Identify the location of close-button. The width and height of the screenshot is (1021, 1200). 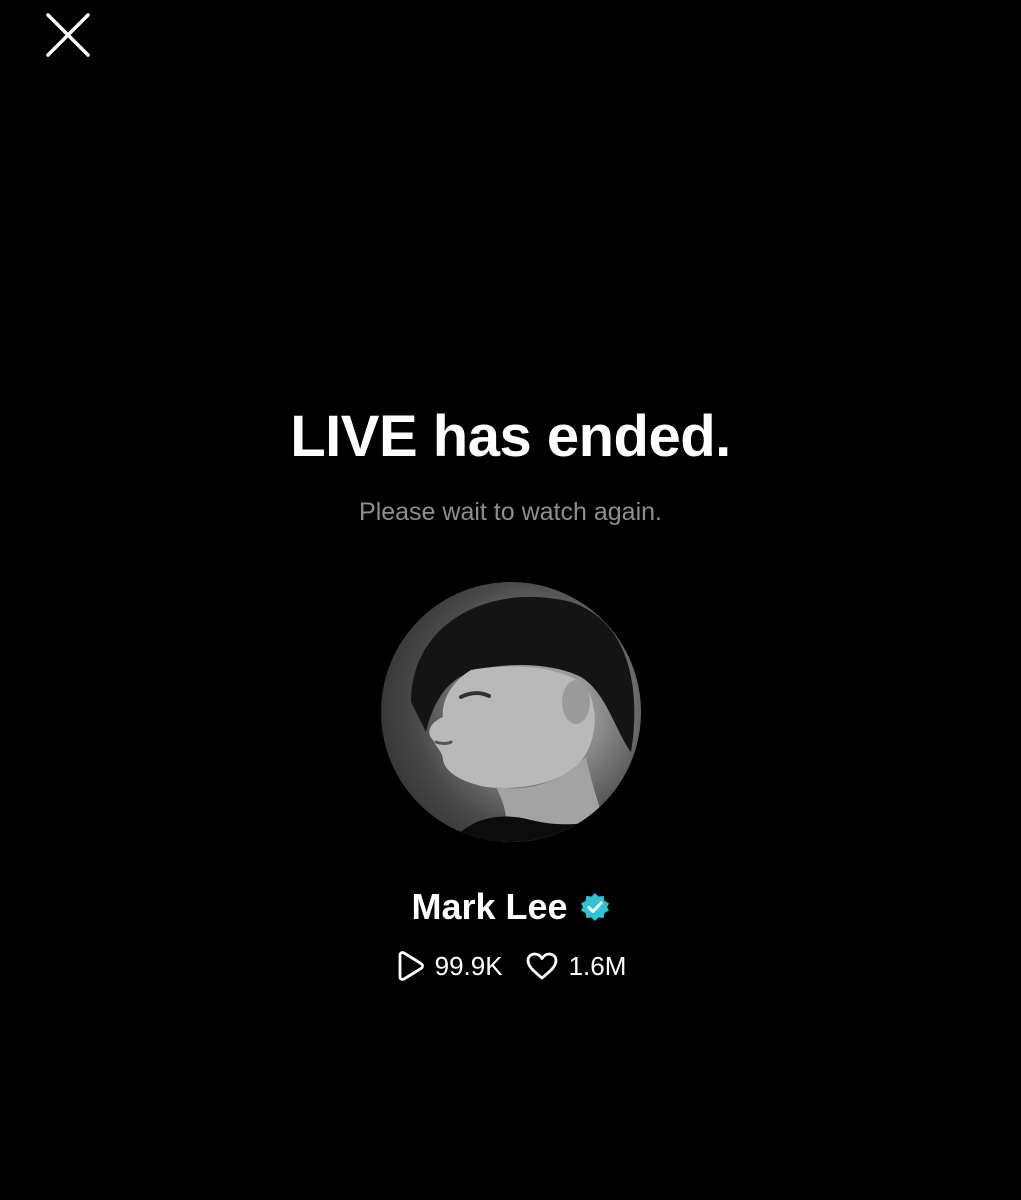
(68, 35).